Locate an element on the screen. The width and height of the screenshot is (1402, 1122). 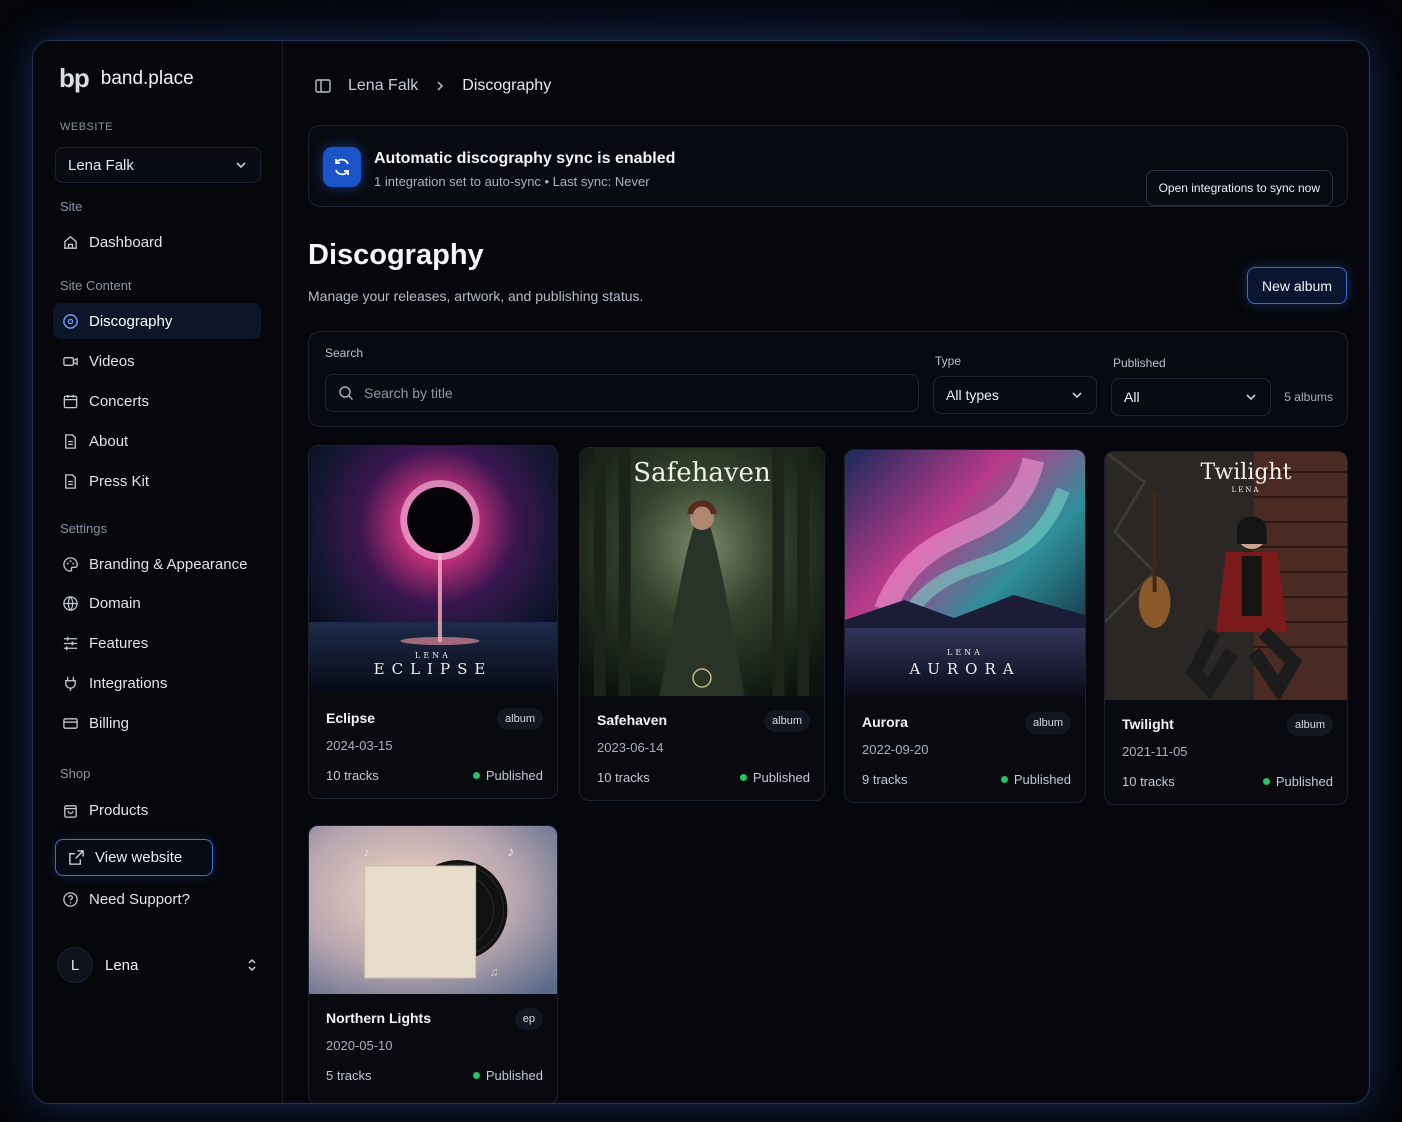
published-select: All is located at coordinates (1191, 397).